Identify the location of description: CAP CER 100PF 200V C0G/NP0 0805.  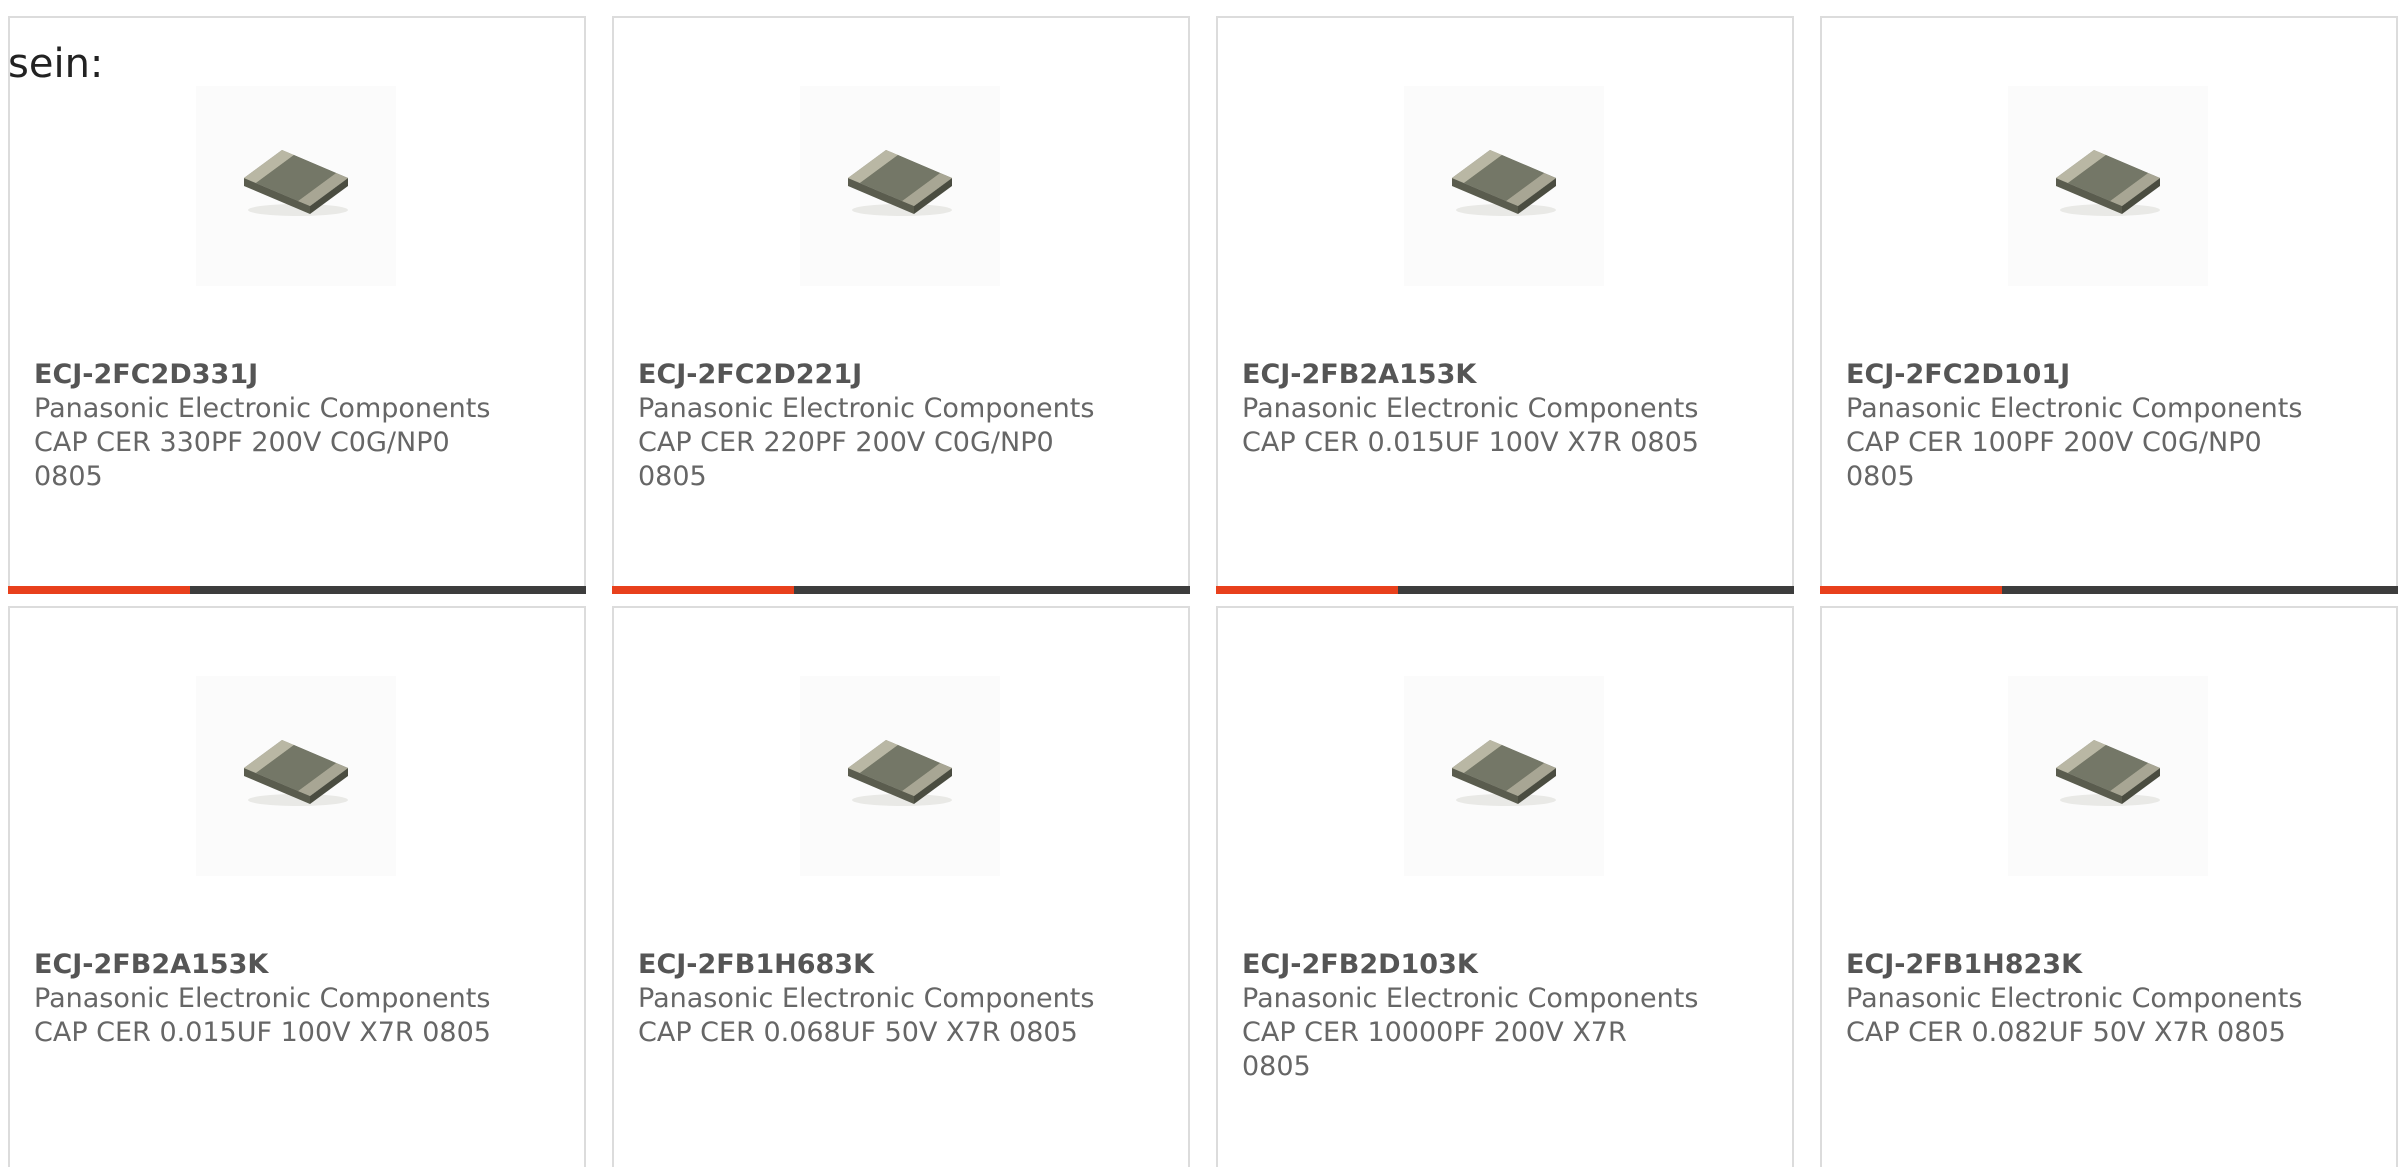
(2054, 459).